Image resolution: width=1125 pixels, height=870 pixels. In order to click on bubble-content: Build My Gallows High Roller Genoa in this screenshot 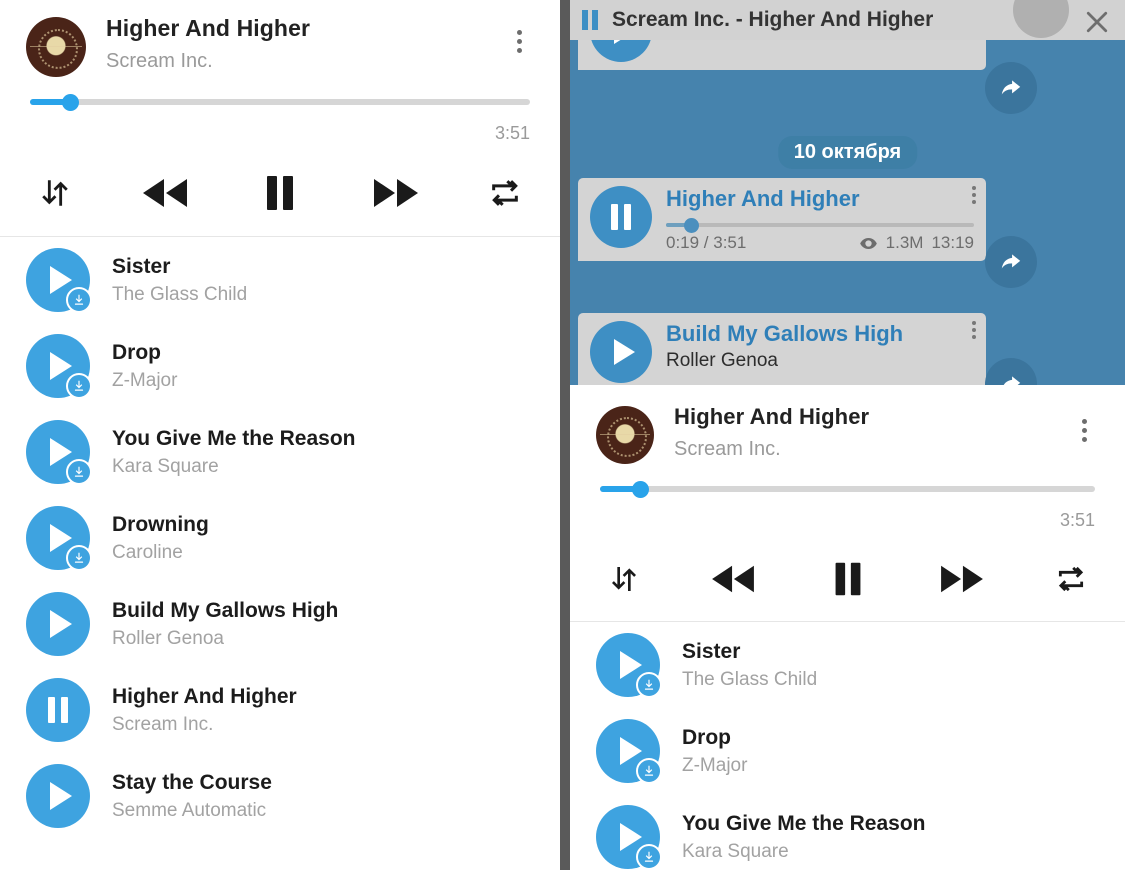, I will do `click(783, 352)`.